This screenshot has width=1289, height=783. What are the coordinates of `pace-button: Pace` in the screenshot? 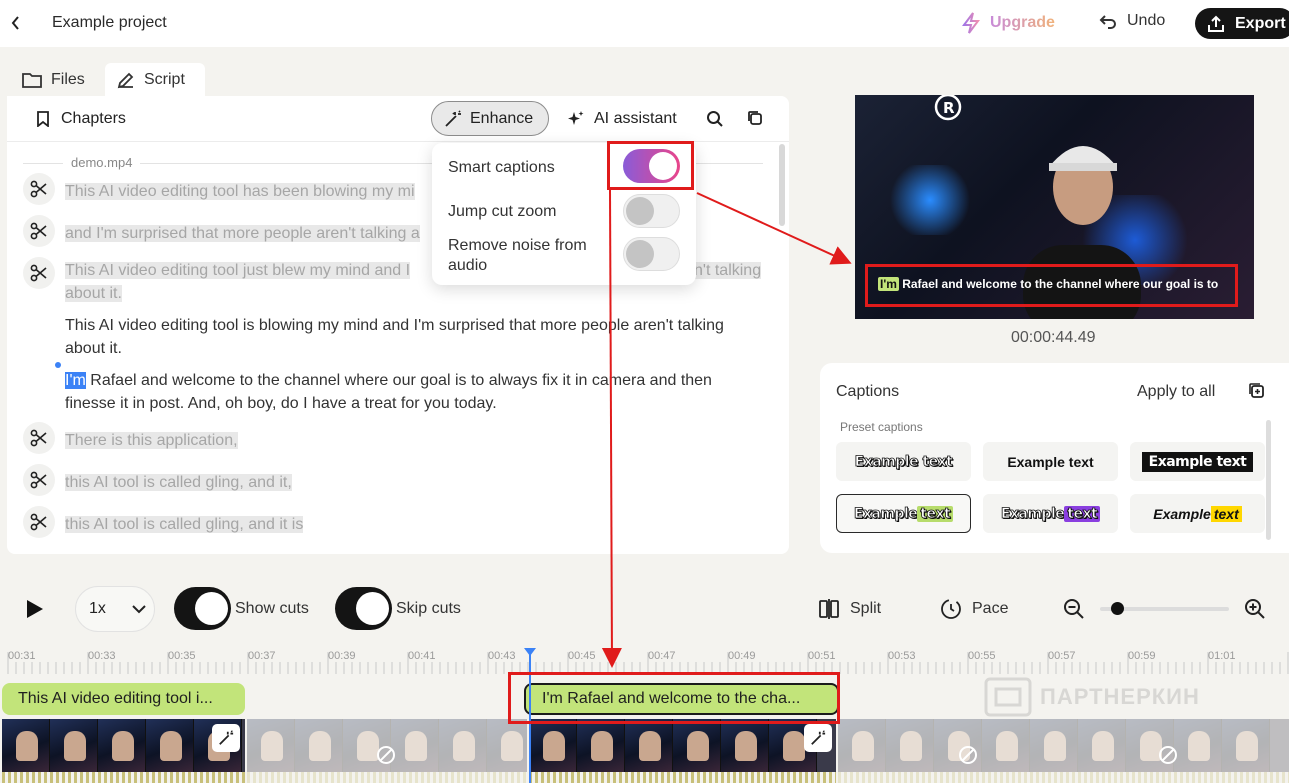 It's located at (974, 609).